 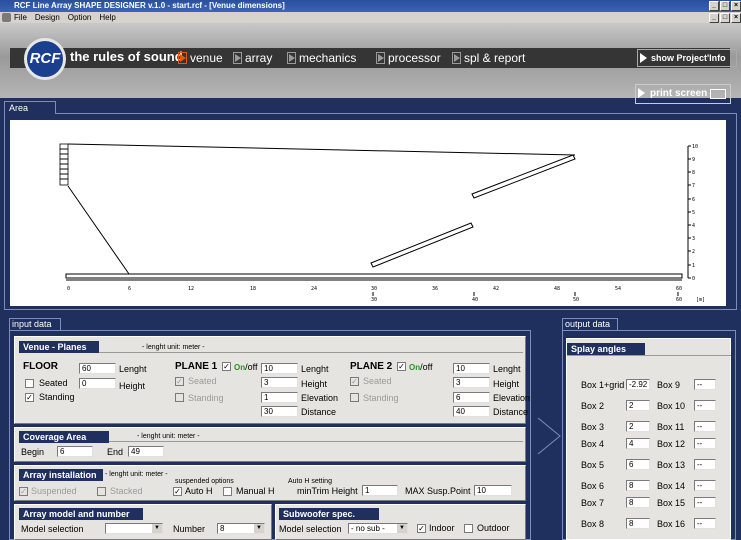 I want to click on x-tick-label: 6, so click(x=129, y=289).